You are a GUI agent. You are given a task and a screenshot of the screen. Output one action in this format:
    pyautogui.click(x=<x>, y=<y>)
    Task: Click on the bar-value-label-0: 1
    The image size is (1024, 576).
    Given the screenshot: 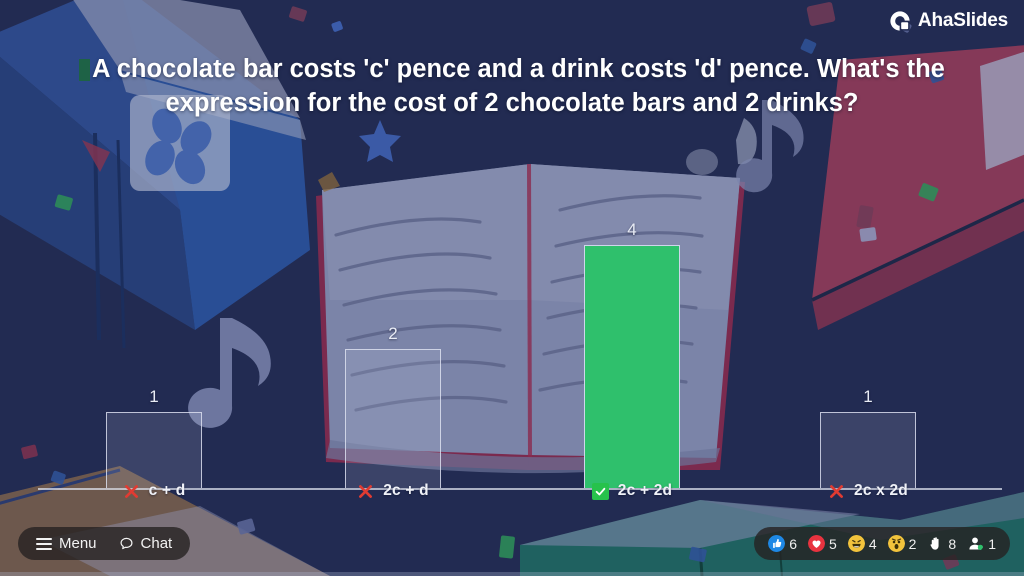 What is the action you would take?
    pyautogui.click(x=154, y=396)
    